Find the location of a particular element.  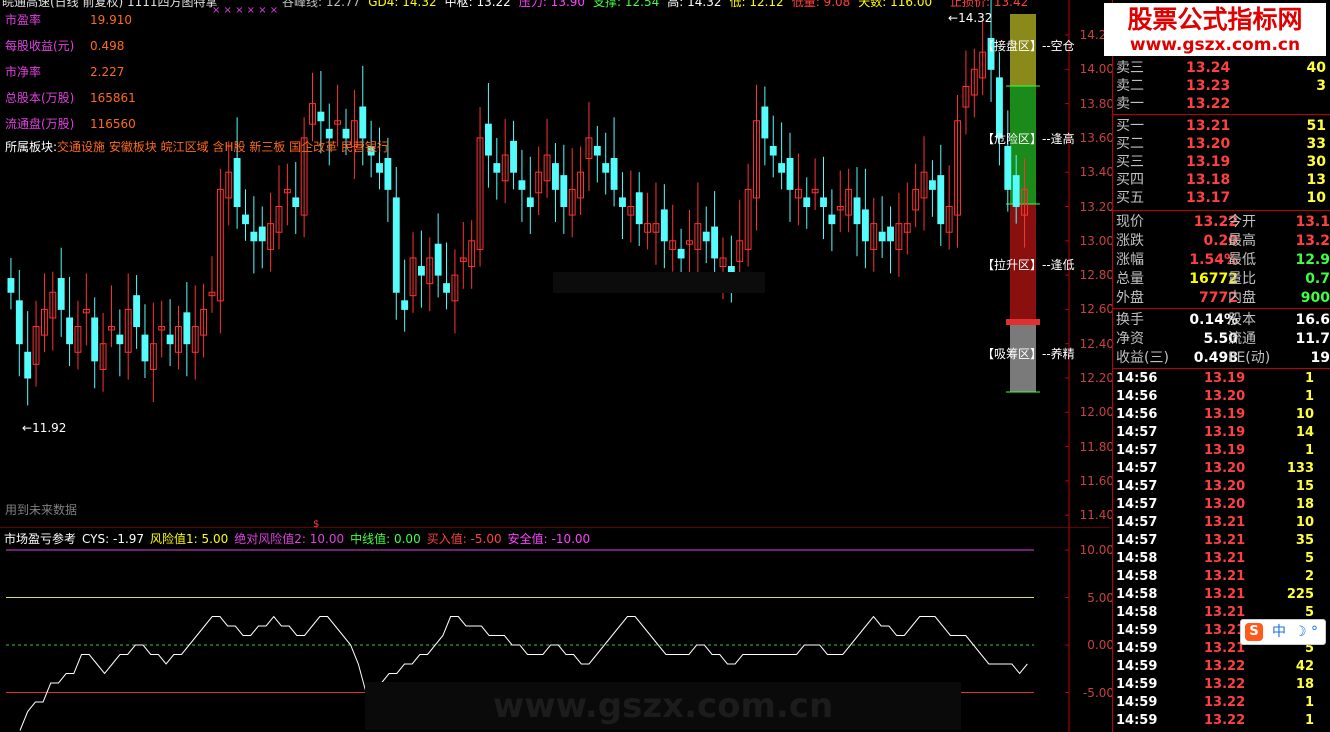

ime-mode: 中 is located at coordinates (1279, 632).